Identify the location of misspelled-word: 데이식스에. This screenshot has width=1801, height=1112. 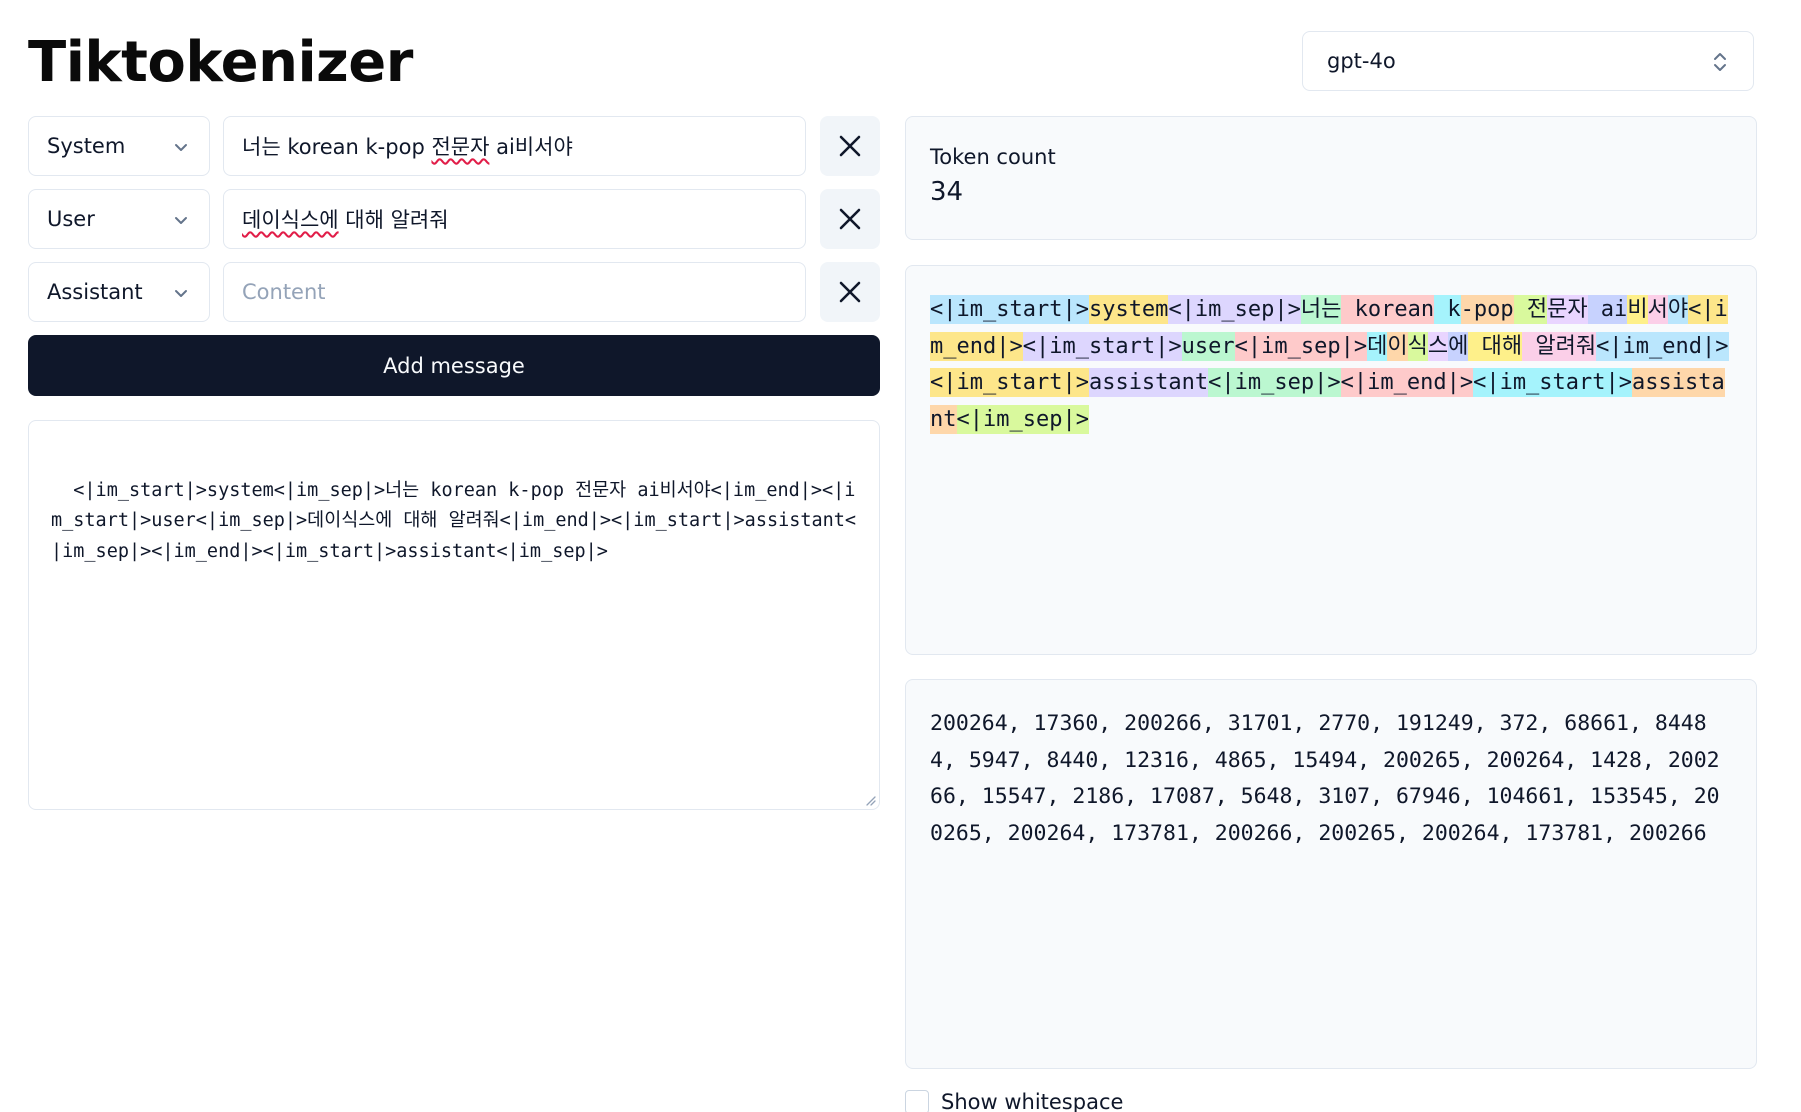
(290, 220).